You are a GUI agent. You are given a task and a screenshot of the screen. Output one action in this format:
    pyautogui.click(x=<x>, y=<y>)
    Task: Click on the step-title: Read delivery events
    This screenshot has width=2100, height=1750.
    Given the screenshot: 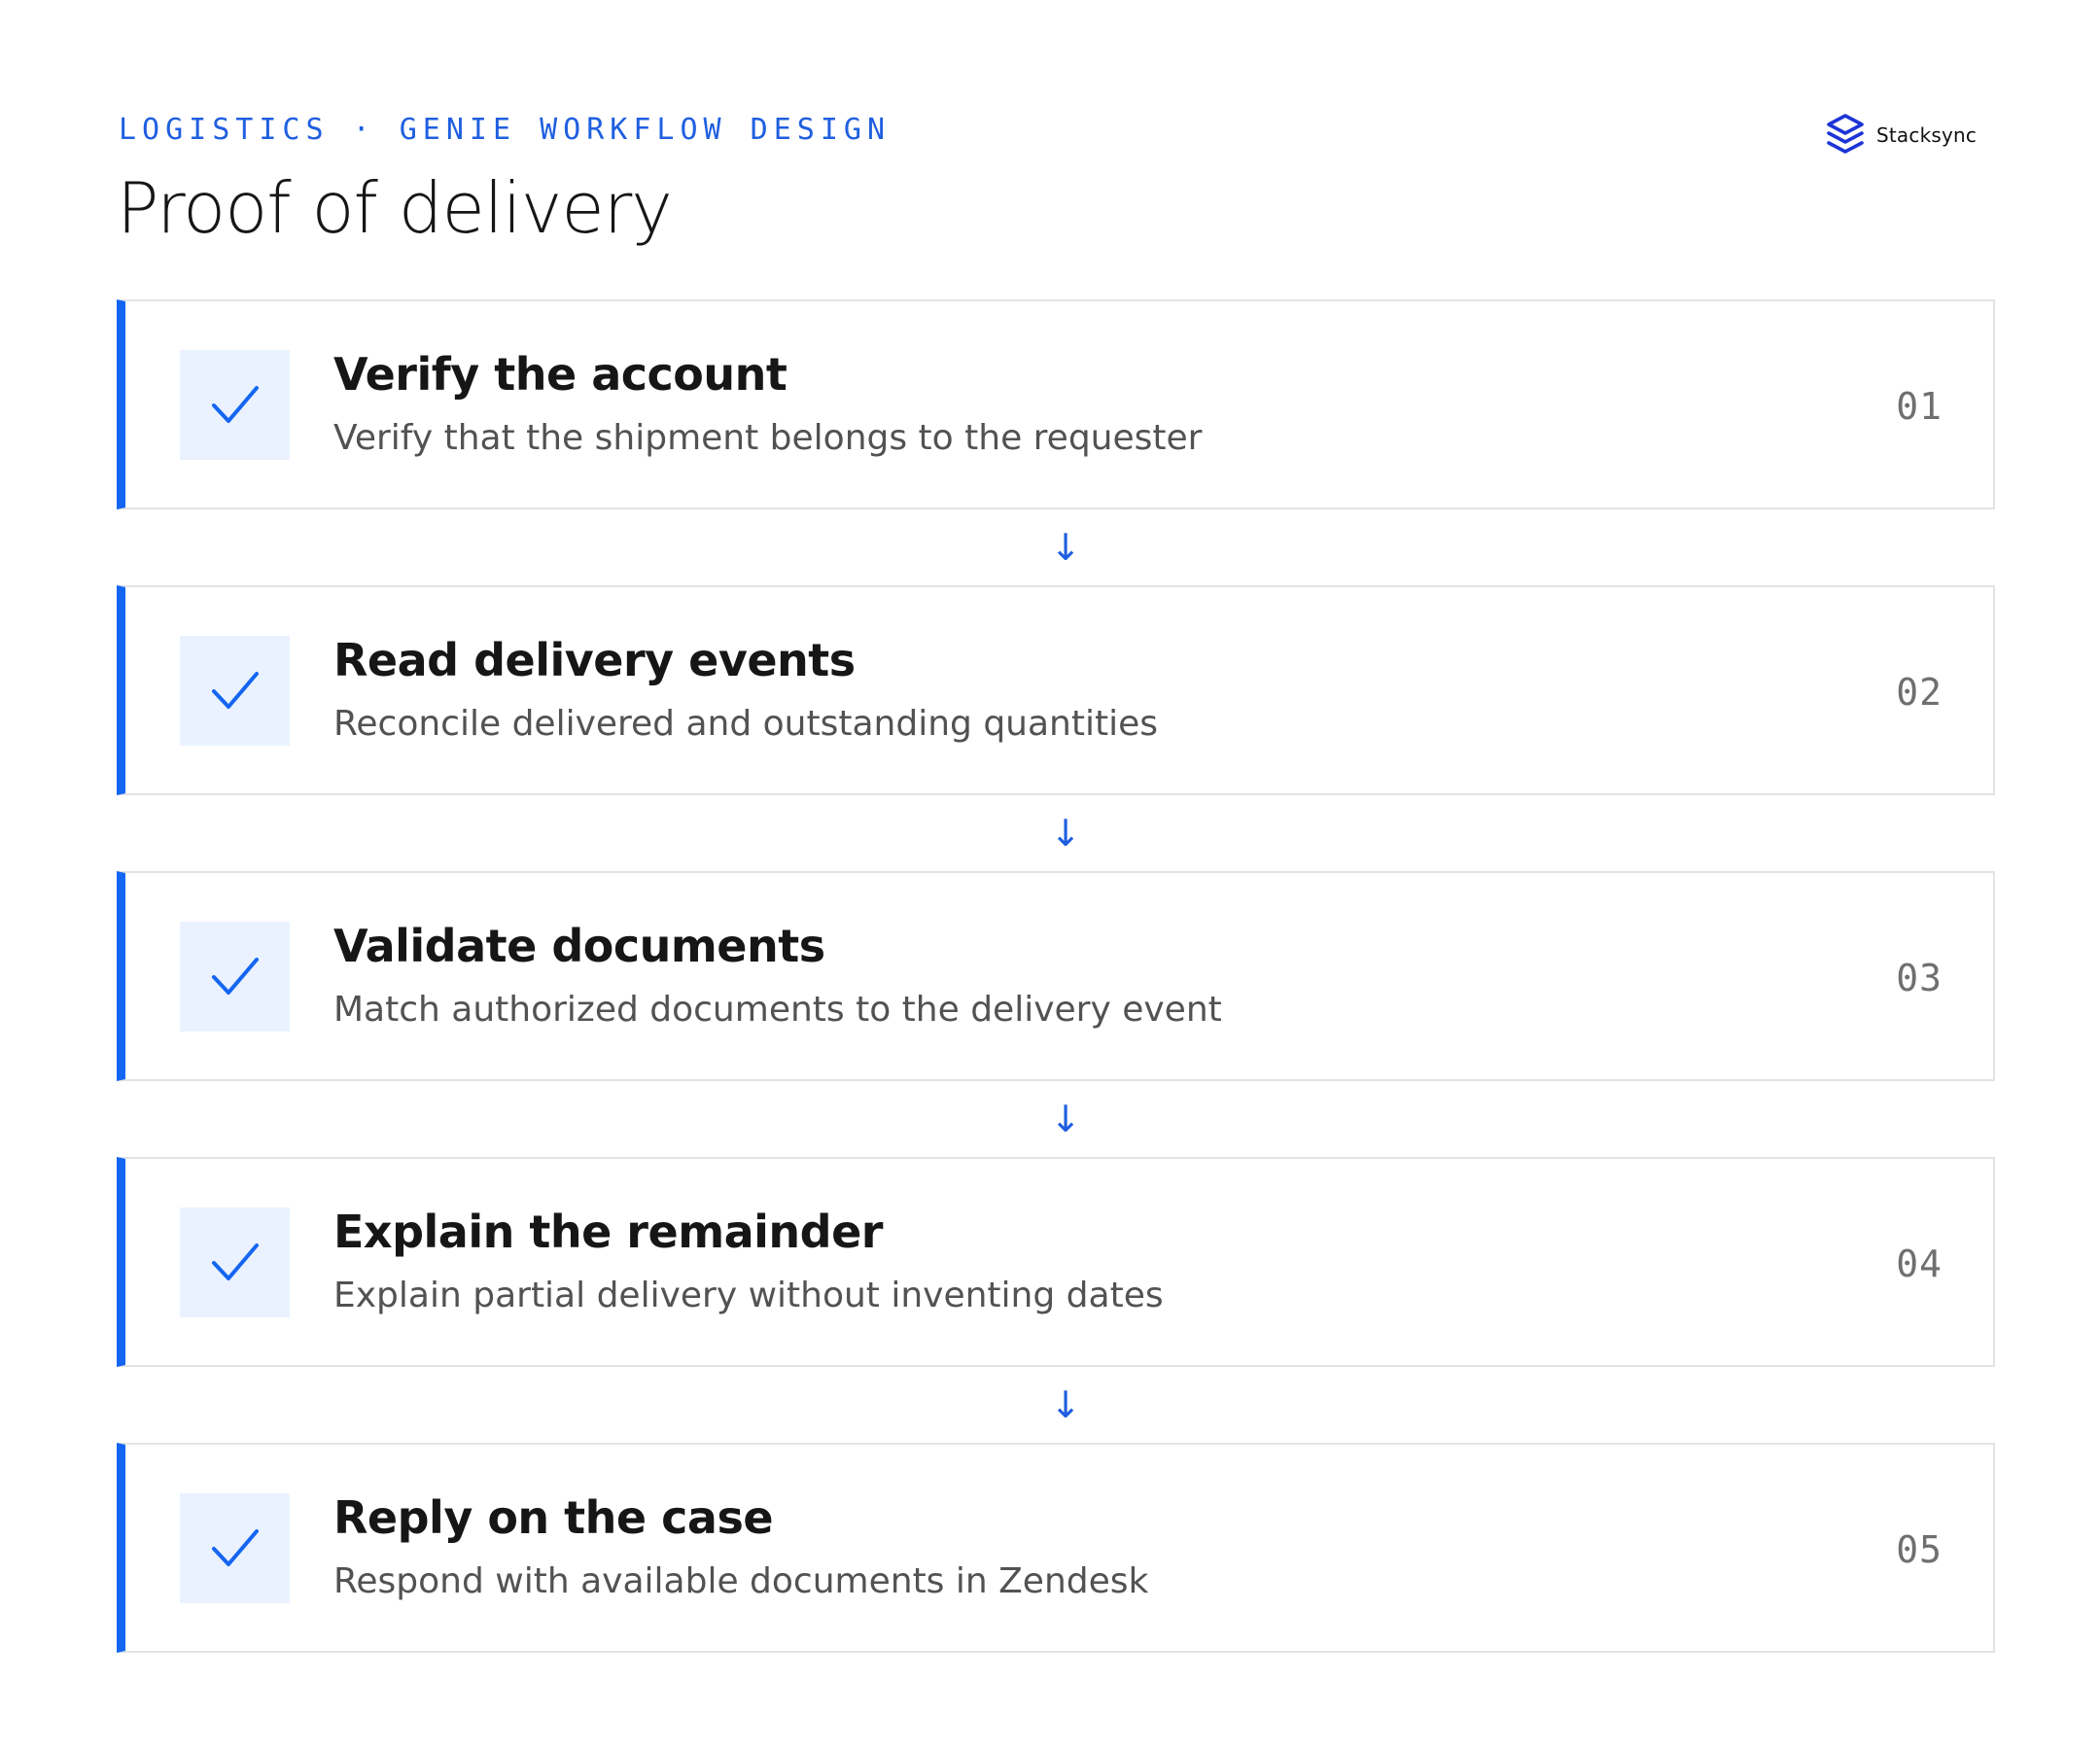 What is the action you would take?
    pyautogui.click(x=594, y=660)
    